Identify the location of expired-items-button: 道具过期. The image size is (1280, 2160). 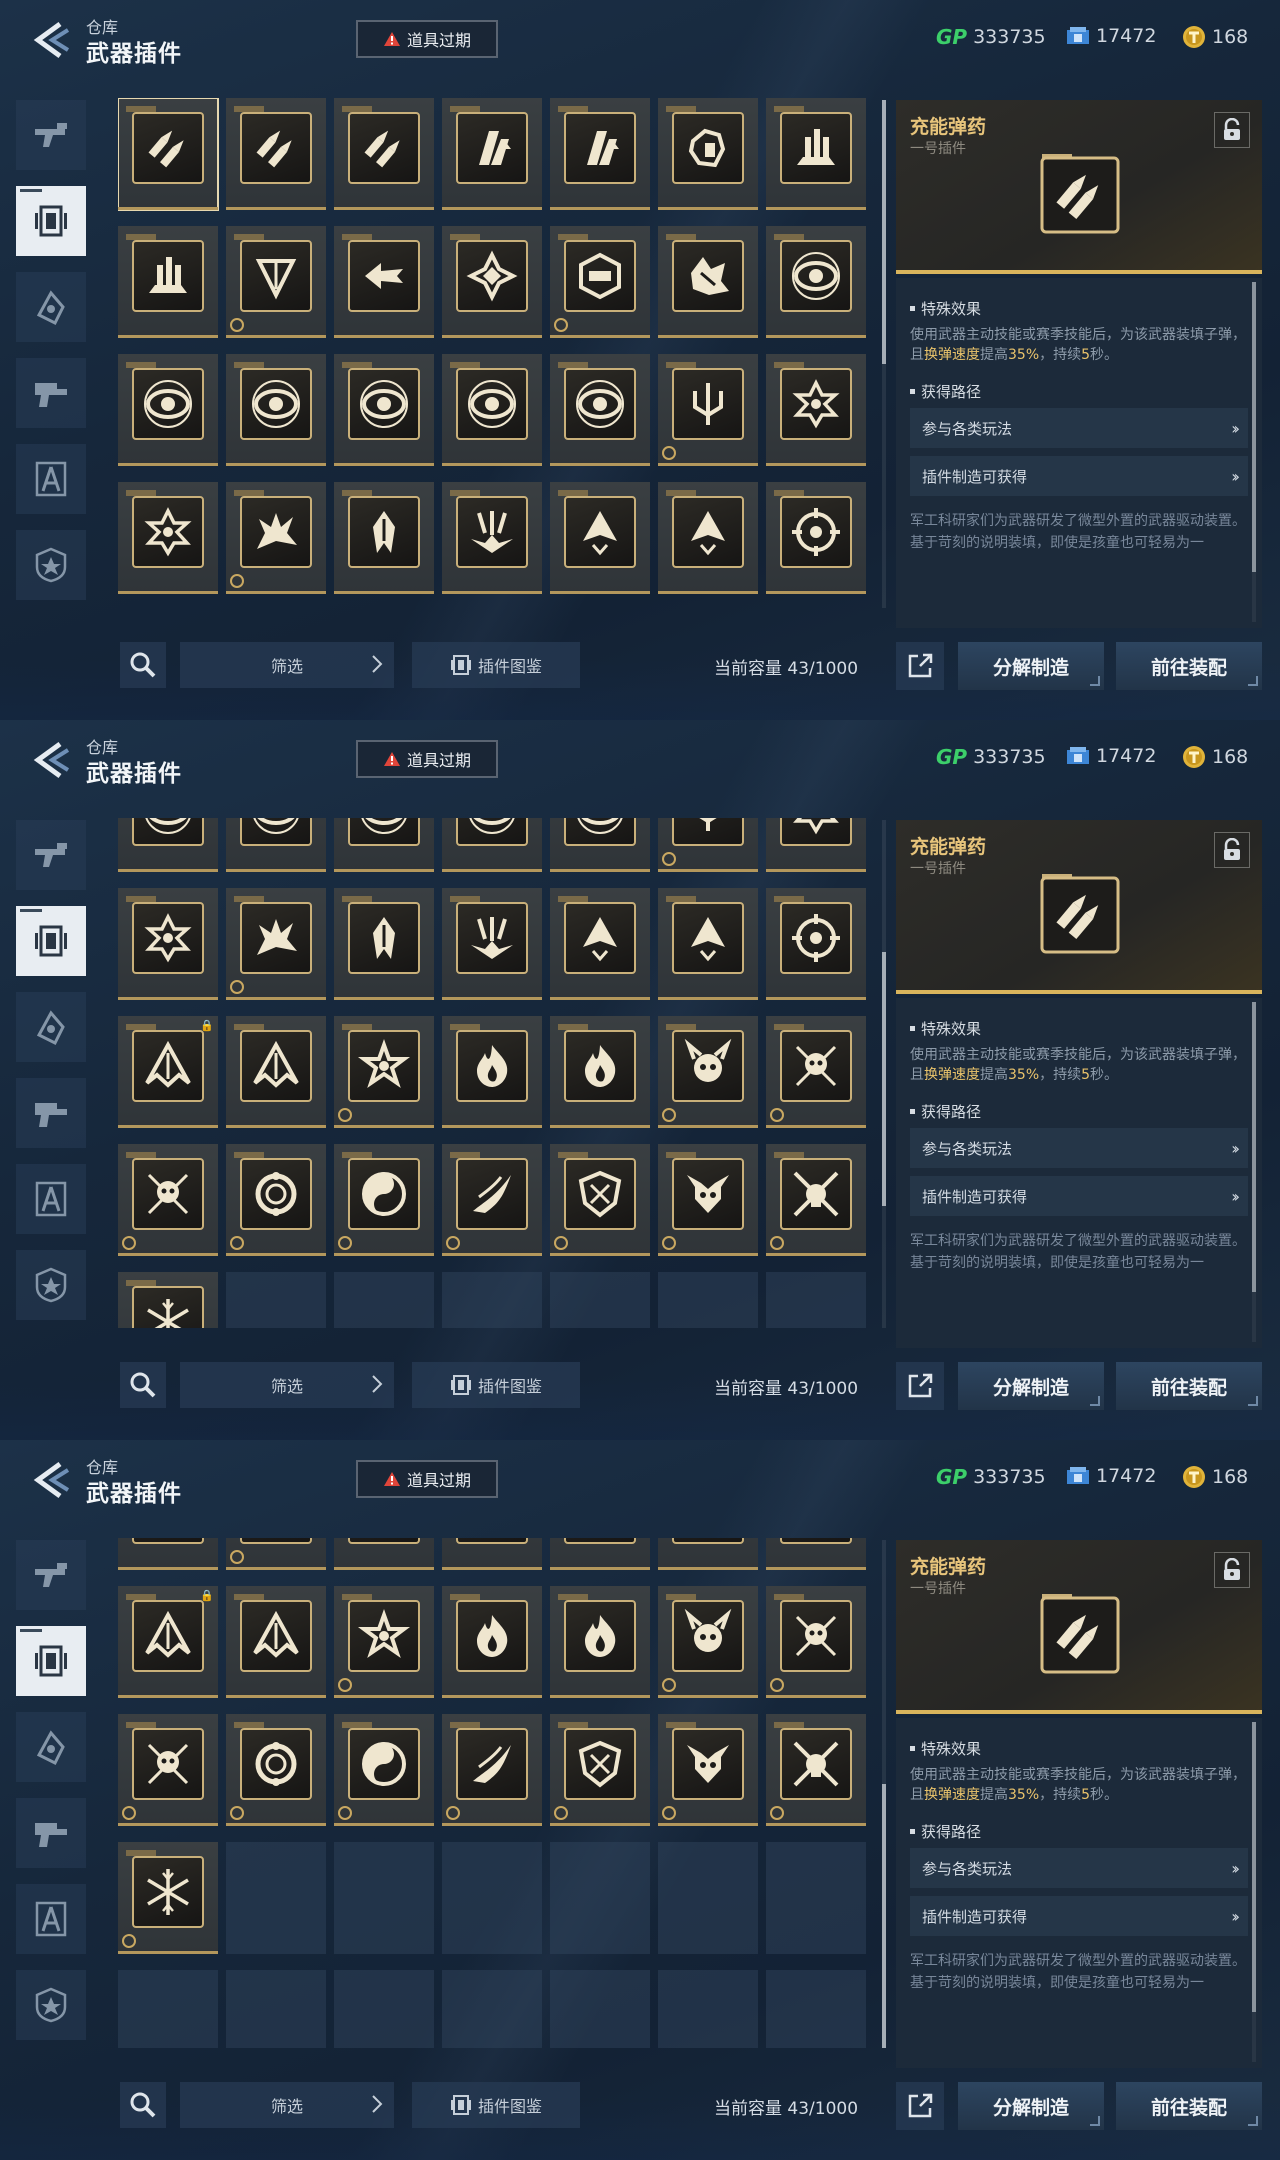
(427, 39).